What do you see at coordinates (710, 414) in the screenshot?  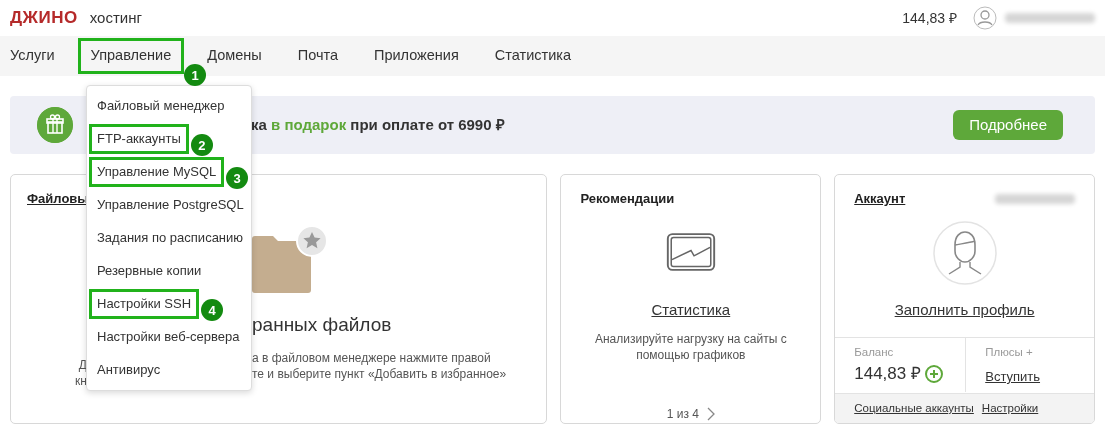 I see `chevron-right-icon` at bounding box center [710, 414].